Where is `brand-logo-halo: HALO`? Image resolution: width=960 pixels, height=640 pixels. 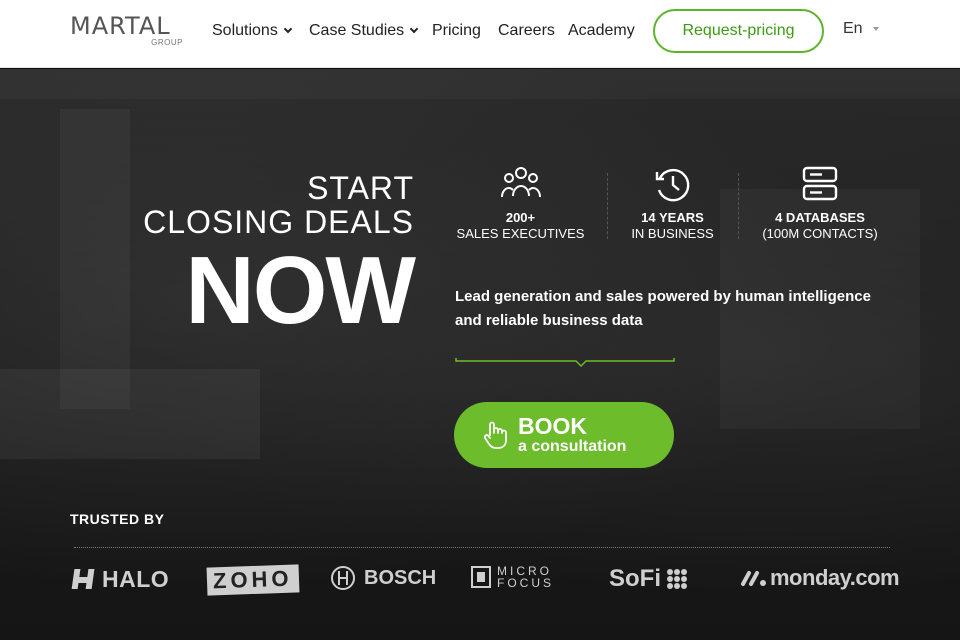
brand-logo-halo: HALO is located at coordinates (119, 579).